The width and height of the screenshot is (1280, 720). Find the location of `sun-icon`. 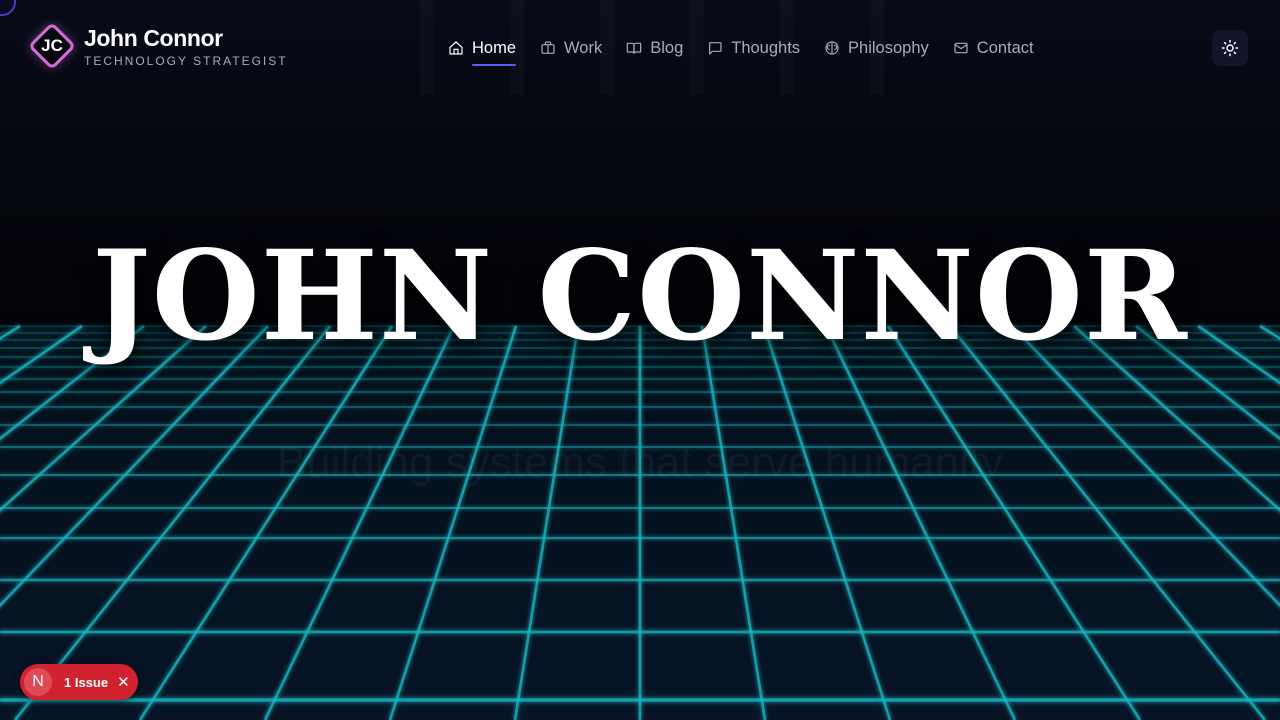

sun-icon is located at coordinates (1230, 48).